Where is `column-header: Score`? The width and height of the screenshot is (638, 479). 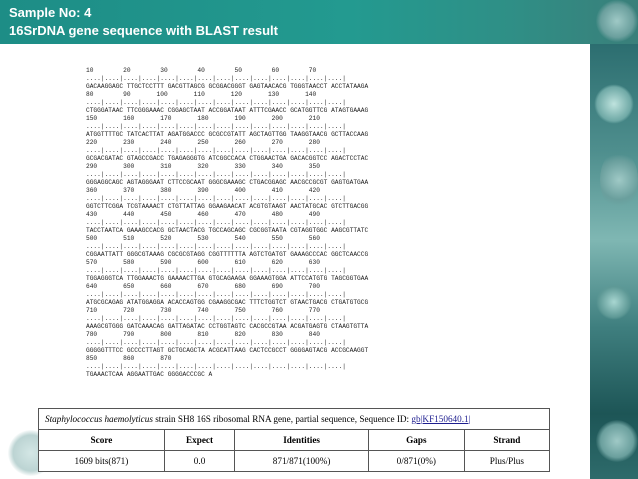
column-header: Score is located at coordinates (101, 440).